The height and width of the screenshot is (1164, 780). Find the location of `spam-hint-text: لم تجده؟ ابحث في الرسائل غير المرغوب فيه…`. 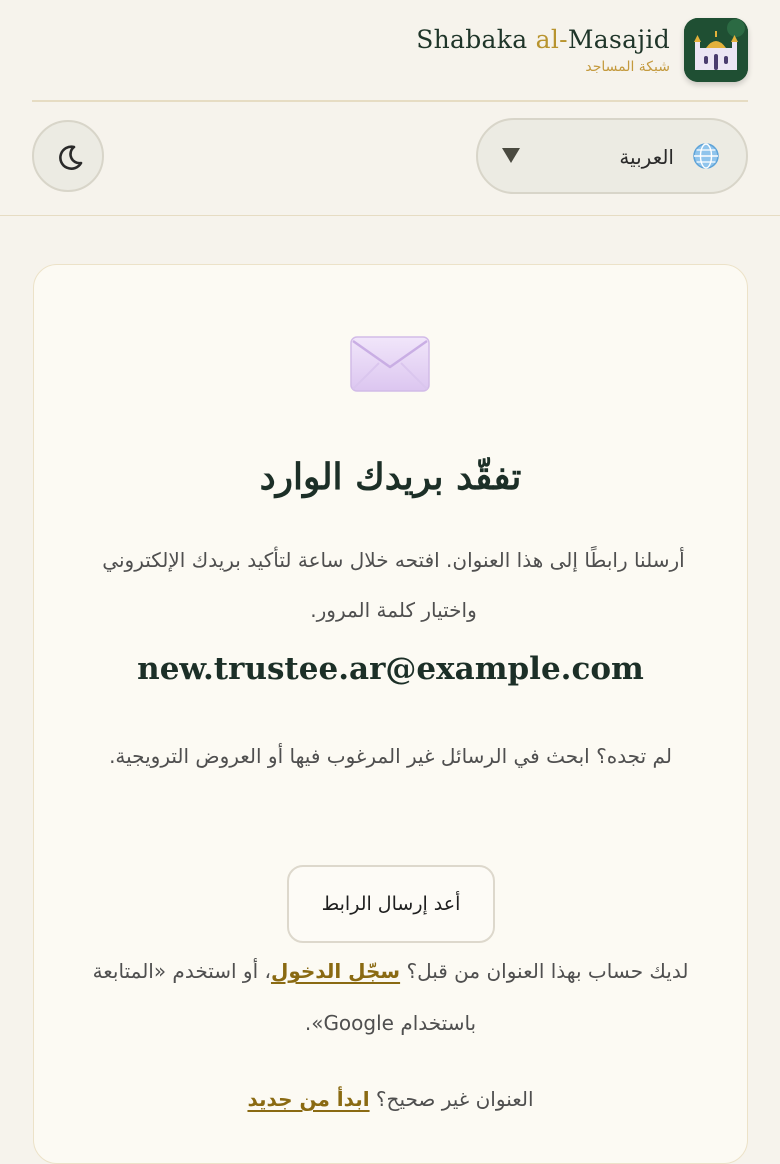

spam-hint-text: لم تجده؟ ابحث في الرسائل غير المرغوب فيه… is located at coordinates (390, 756).